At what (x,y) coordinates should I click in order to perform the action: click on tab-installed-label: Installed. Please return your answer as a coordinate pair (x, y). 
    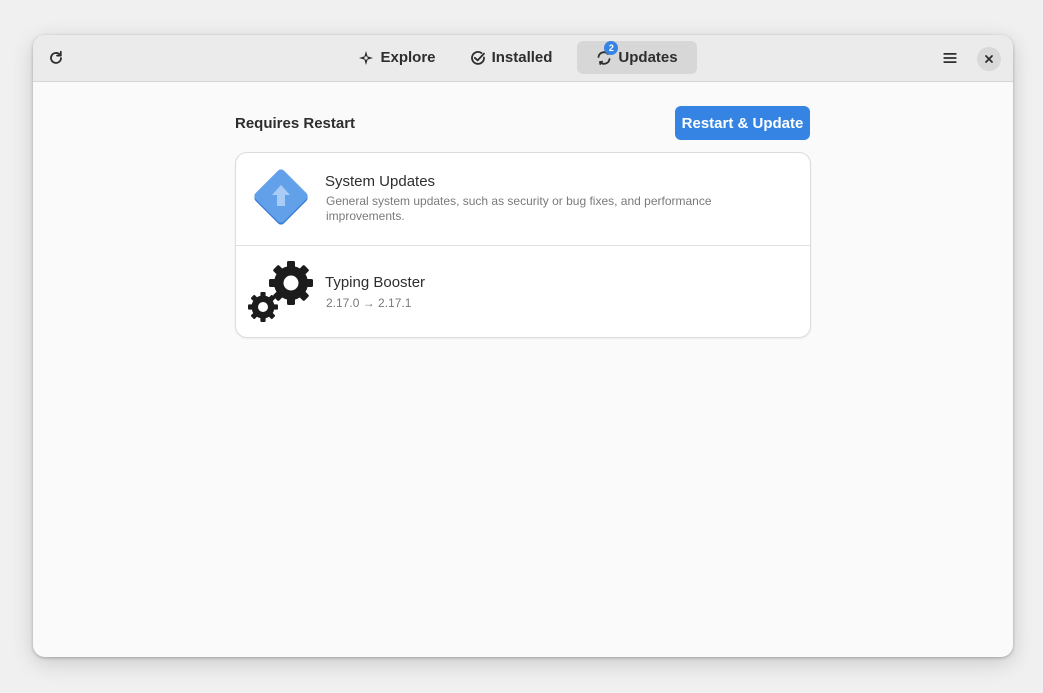
    Looking at the image, I should click on (522, 57).